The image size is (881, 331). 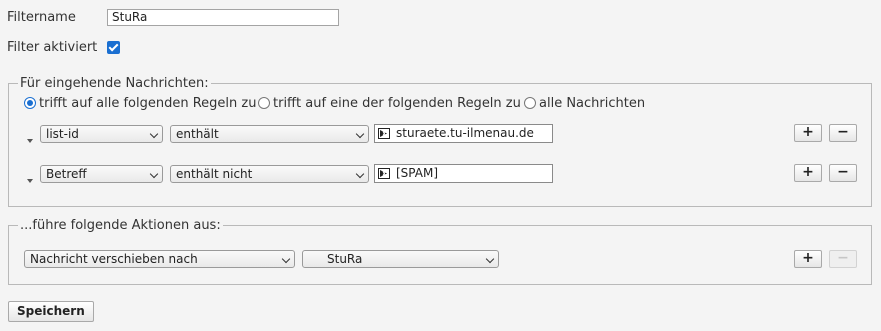 I want to click on match-all-radio-option: trifft auf alle folgenden Regeln zu, so click(x=140, y=103).